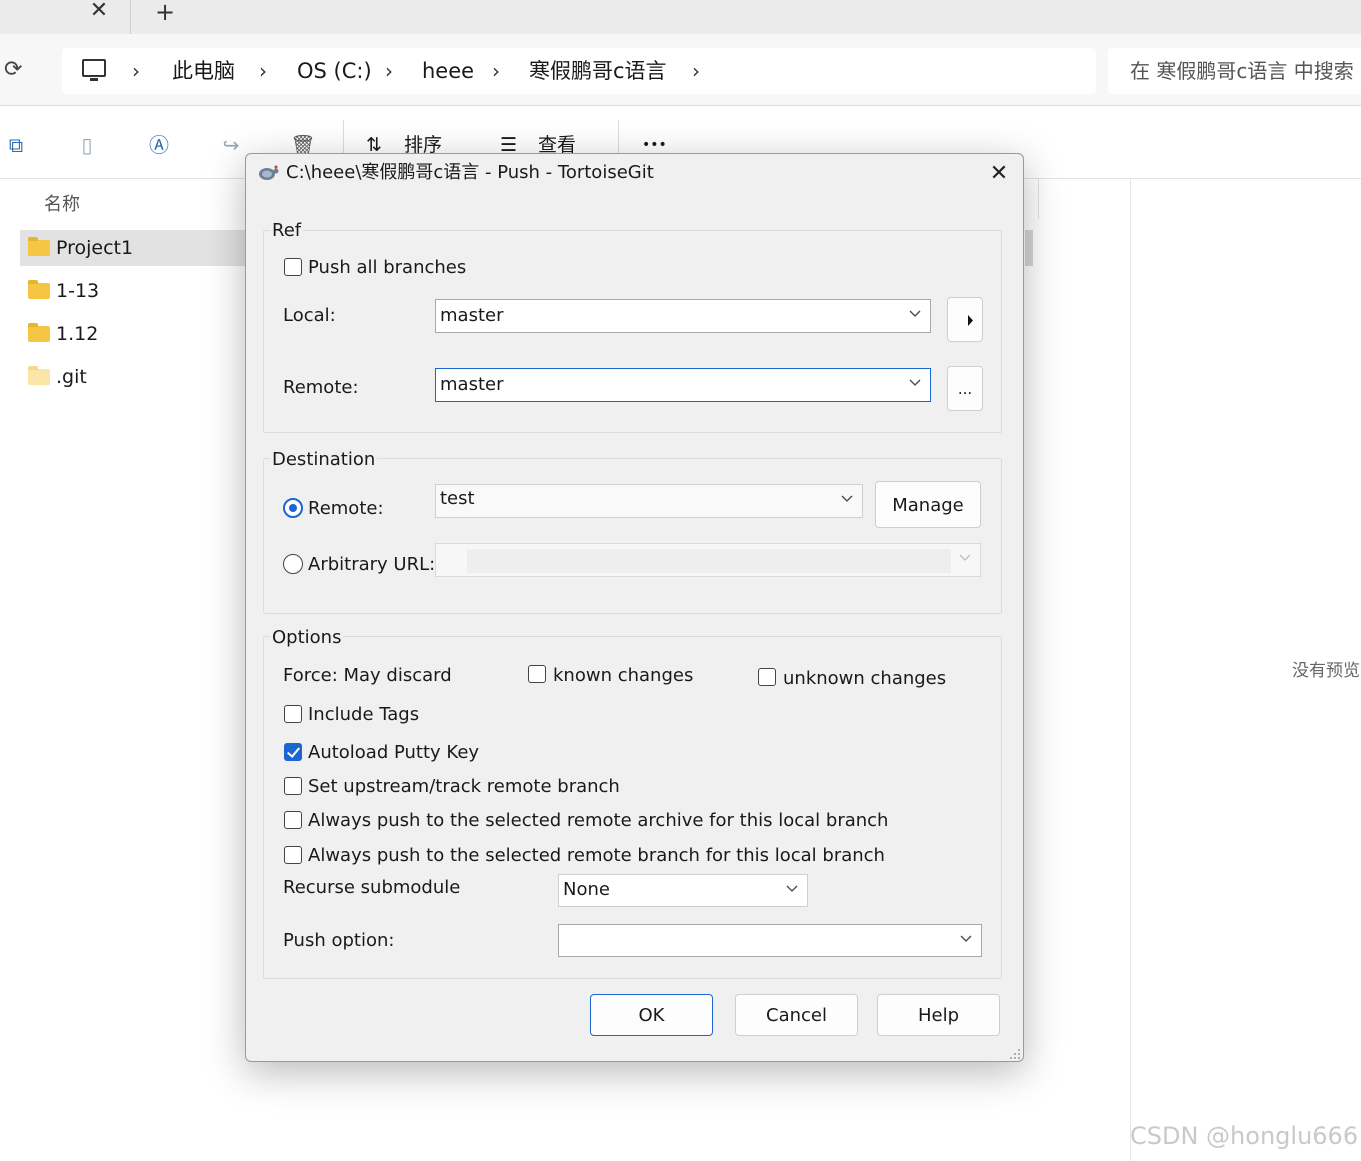  I want to click on triangle-right-icon, so click(970, 320).